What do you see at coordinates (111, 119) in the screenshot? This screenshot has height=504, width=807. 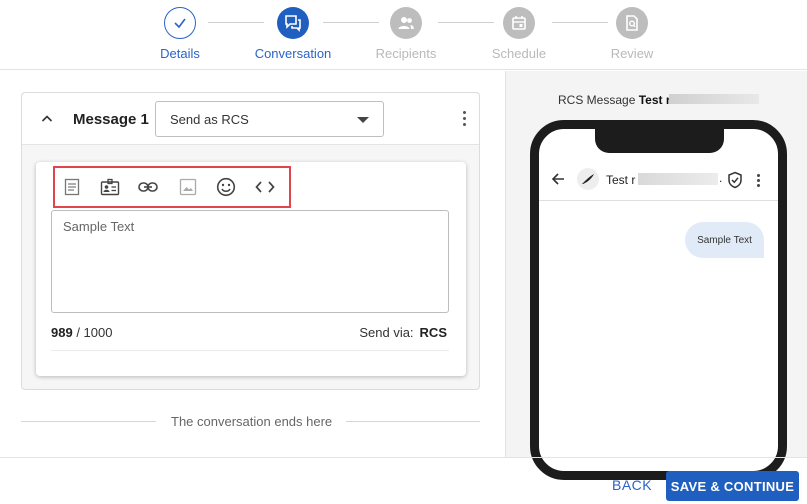 I see `message-title: Message 1` at bounding box center [111, 119].